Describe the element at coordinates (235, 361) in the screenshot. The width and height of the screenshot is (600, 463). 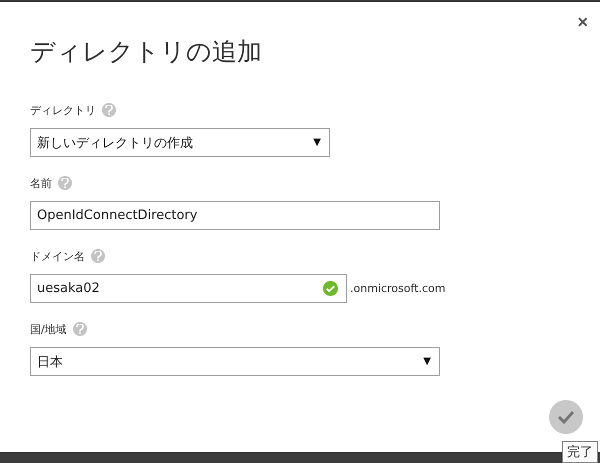
I see `dropdown: 日本 ▼` at that location.